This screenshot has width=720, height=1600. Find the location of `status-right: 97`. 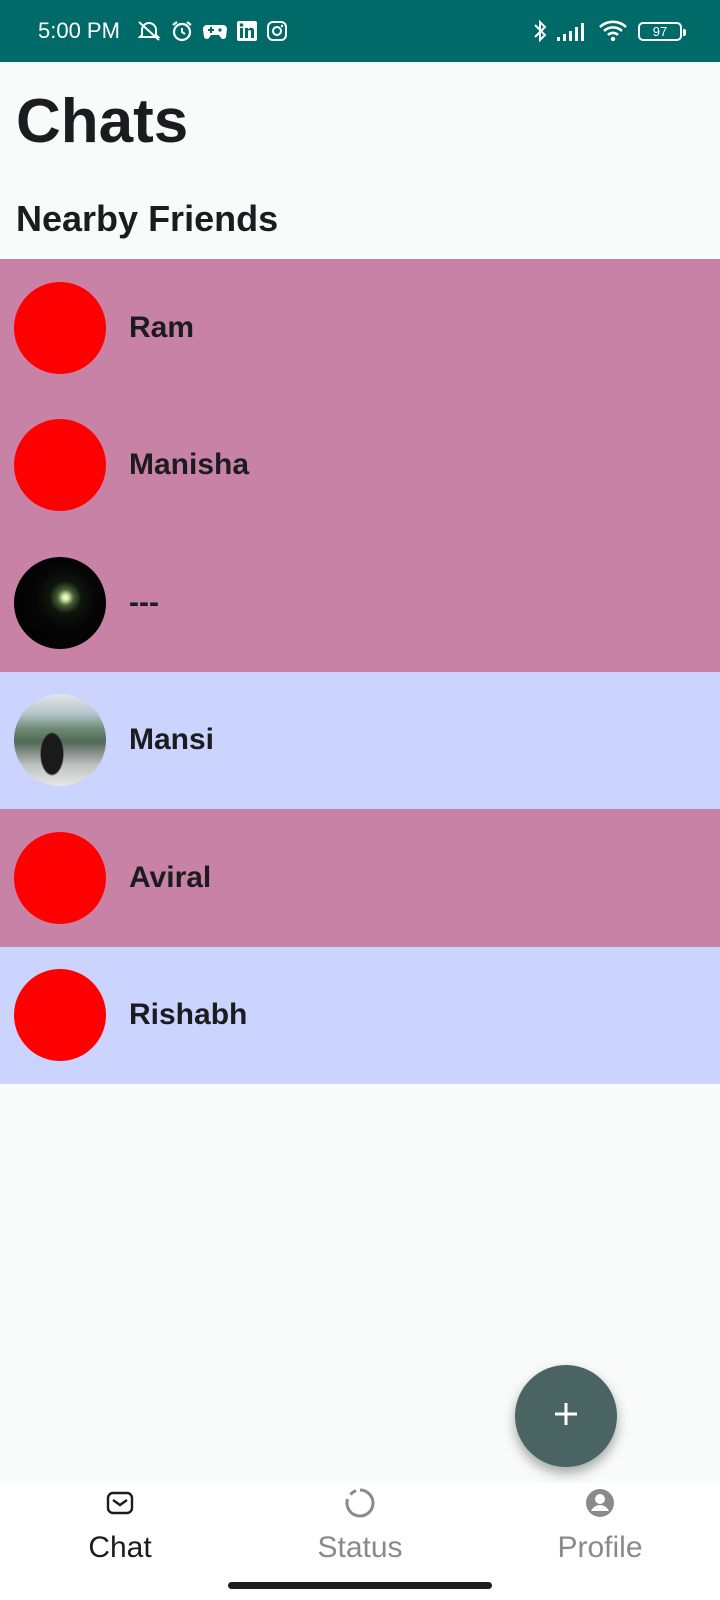

status-right: 97 is located at coordinates (605, 31).